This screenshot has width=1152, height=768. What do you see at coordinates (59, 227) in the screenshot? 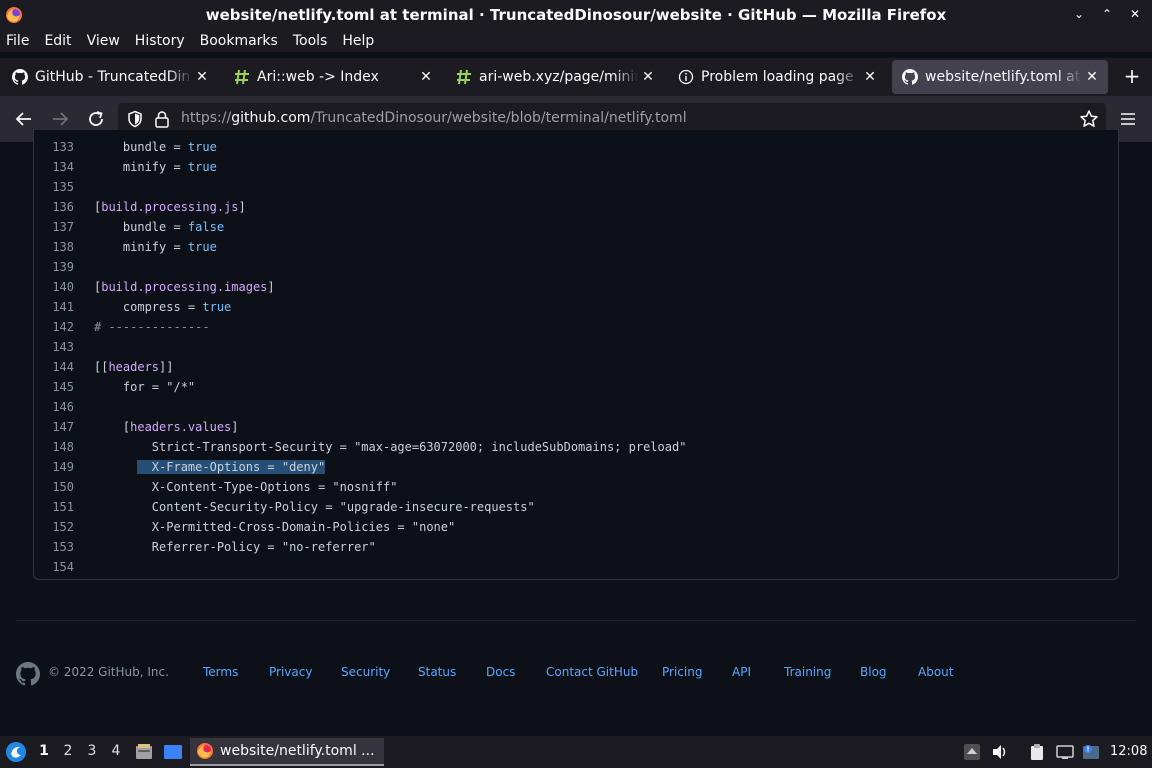
I see `line-number: 137` at bounding box center [59, 227].